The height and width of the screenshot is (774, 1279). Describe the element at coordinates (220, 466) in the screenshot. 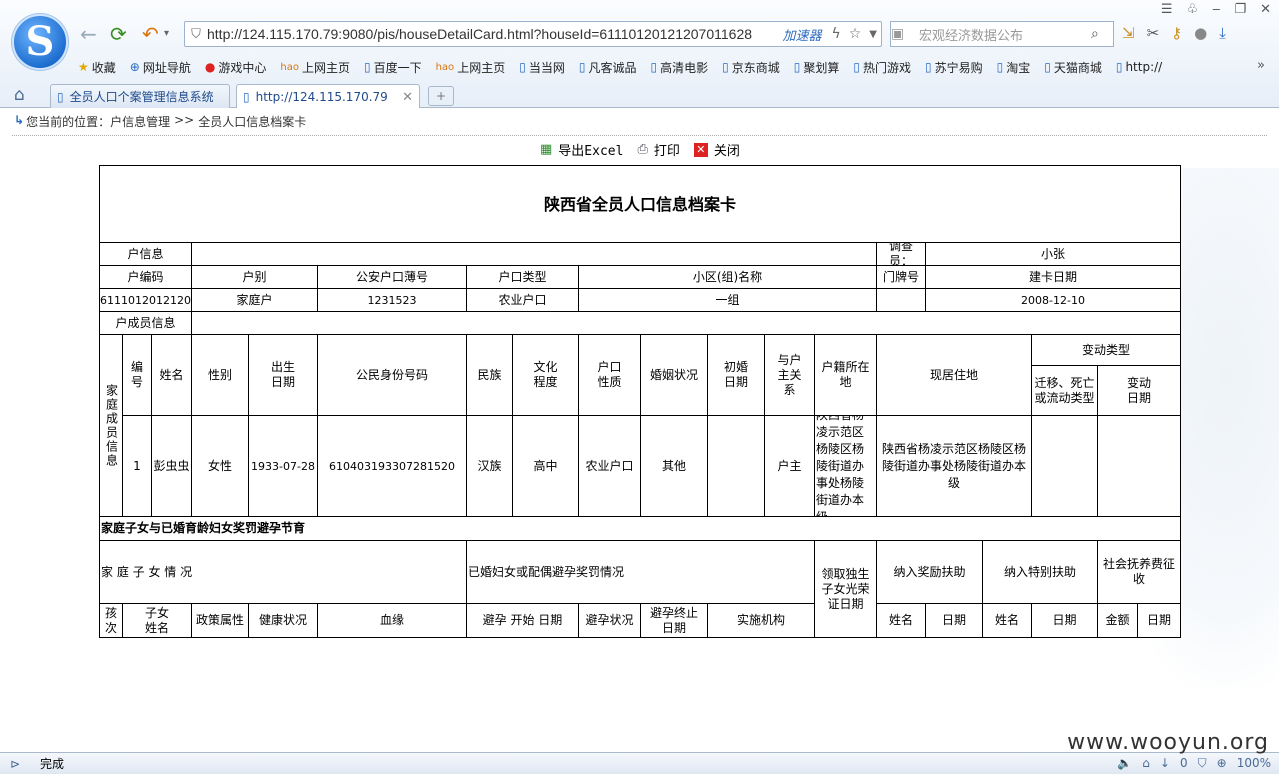

I see `member-gender: 女性` at that location.